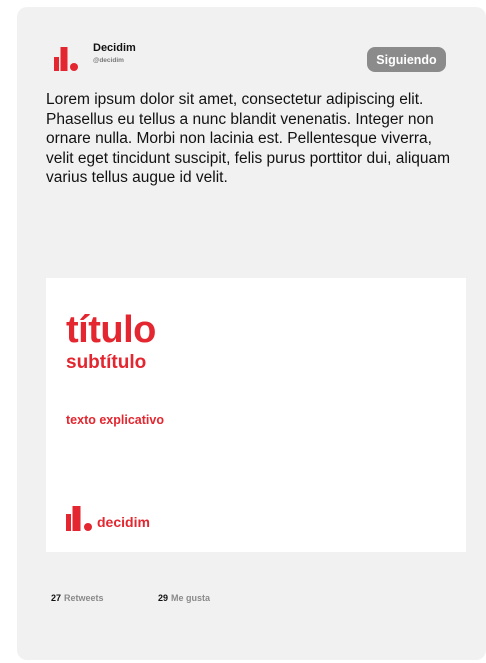 Image resolution: width=486 pixels, height=663 pixels. I want to click on retweets-stat: 27 Retweets, so click(77, 598).